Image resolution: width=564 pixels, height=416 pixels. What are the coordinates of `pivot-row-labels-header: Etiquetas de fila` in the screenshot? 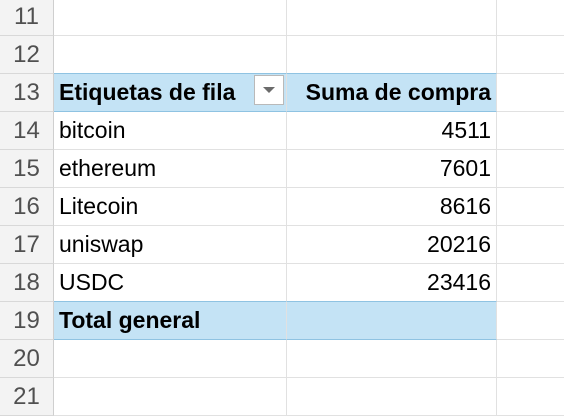 It's located at (170, 92).